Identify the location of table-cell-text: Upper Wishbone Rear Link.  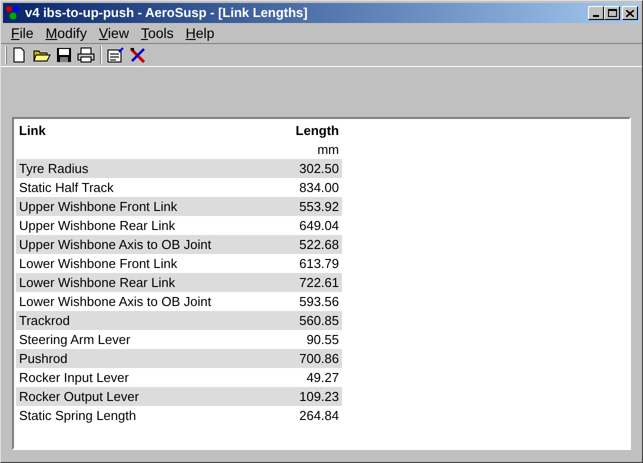
(97, 225).